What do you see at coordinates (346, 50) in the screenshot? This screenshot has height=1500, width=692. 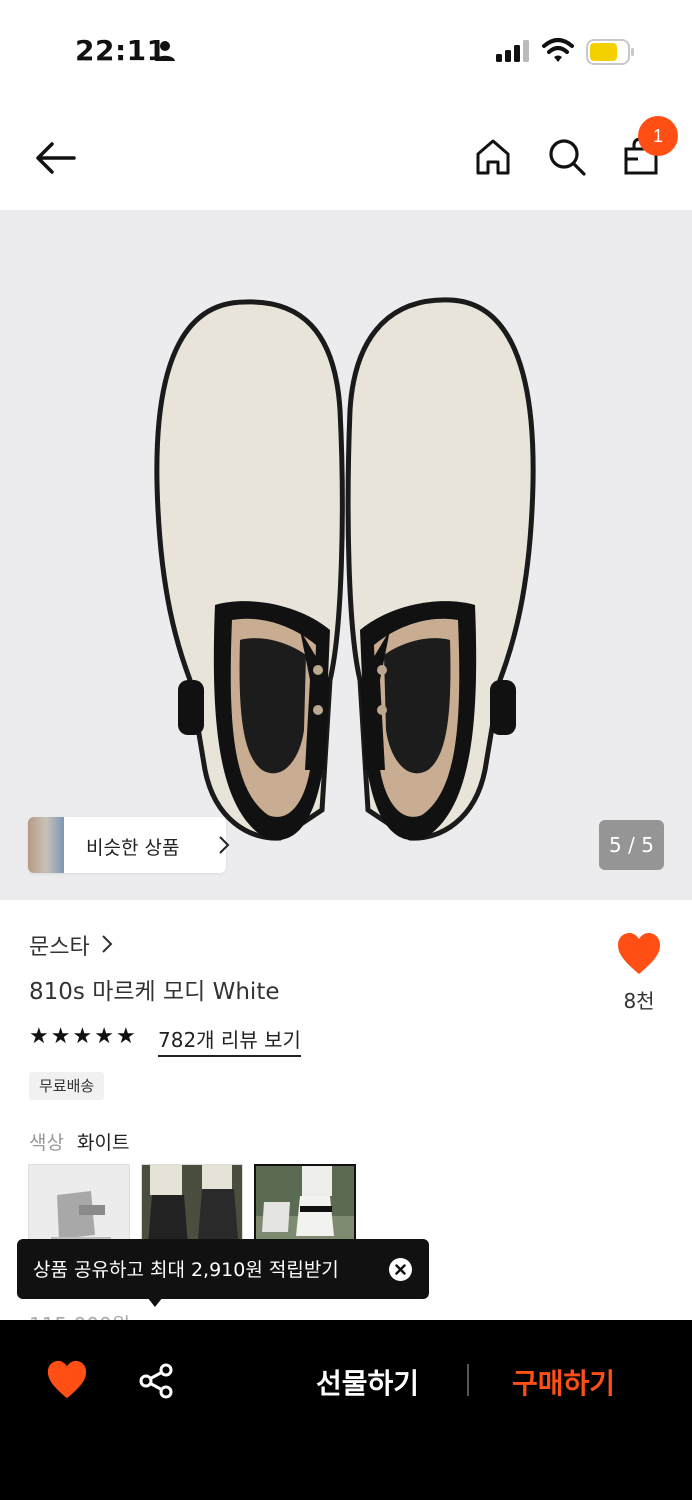 I see `status-bar: 22:11` at bounding box center [346, 50].